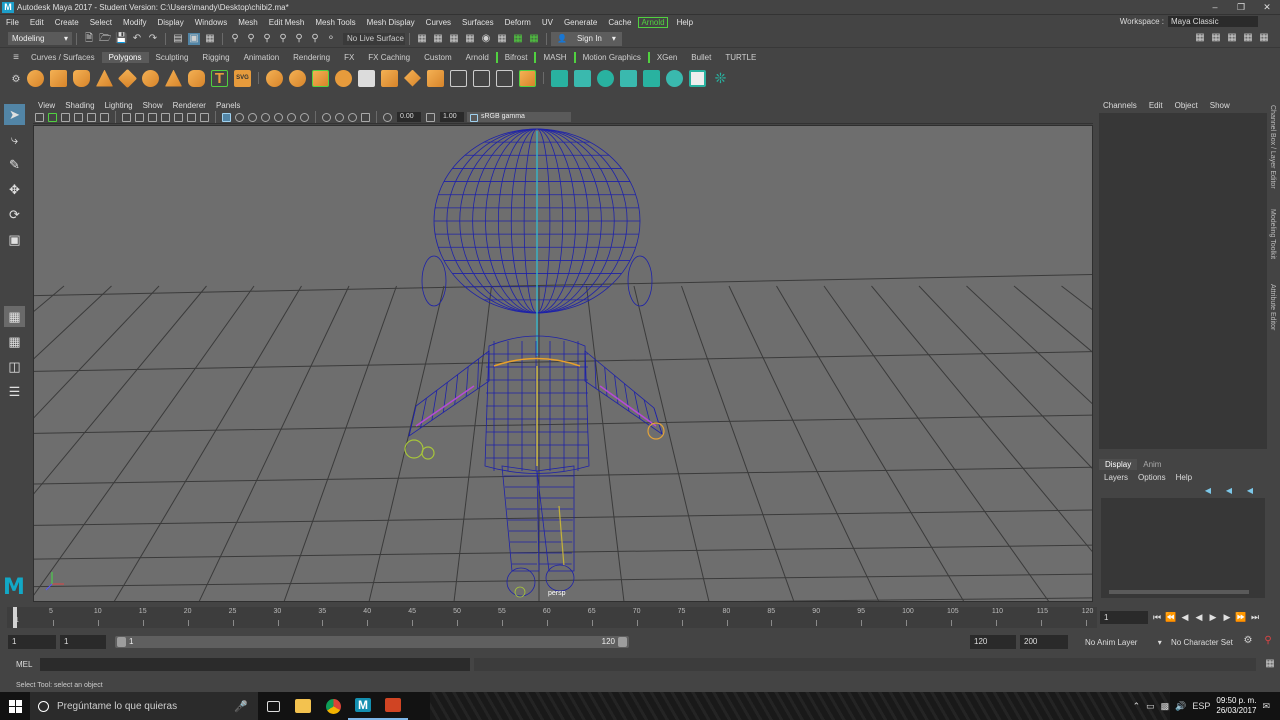 The image size is (1280, 720). What do you see at coordinates (204, 117) in the screenshot?
I see `safe-title-icon` at bounding box center [204, 117].